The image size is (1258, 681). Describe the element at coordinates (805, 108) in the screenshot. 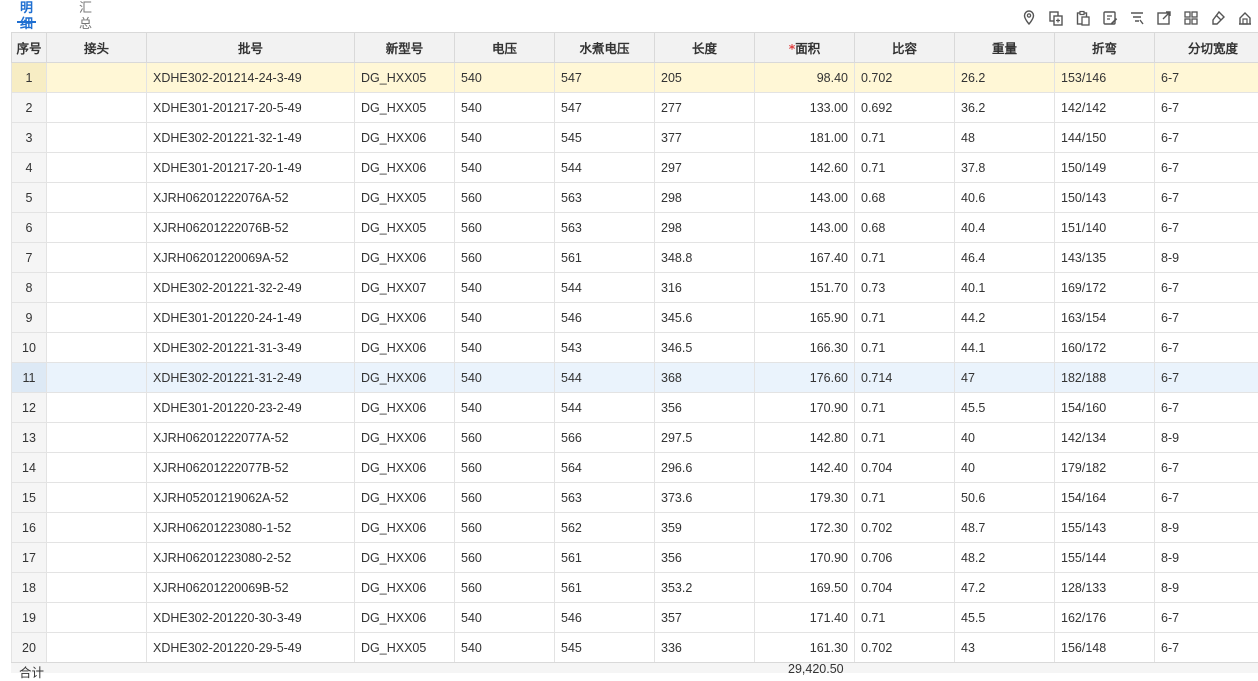

I see `cell-area: 133.00` at that location.